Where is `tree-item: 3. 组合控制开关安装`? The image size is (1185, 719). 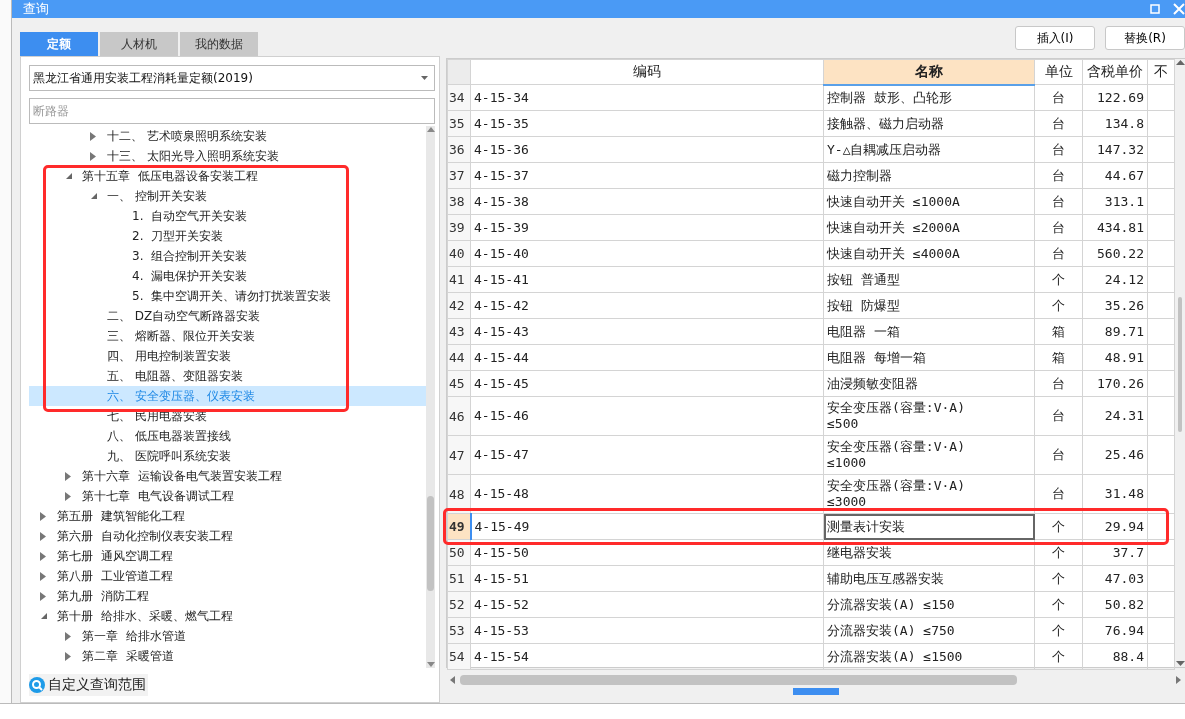
tree-item: 3. 组合控制开关安装 is located at coordinates (227, 256).